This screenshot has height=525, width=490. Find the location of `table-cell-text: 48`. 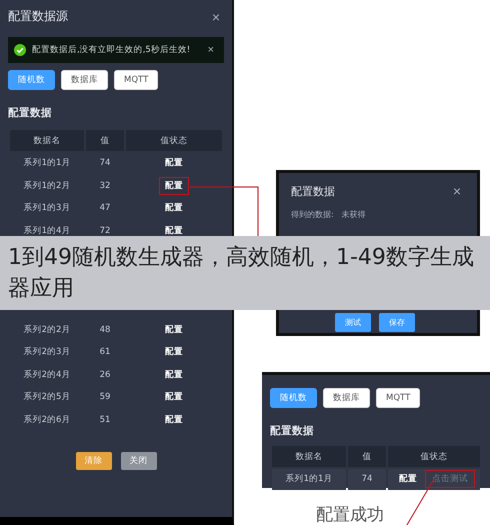

table-cell-text: 48 is located at coordinates (105, 330).